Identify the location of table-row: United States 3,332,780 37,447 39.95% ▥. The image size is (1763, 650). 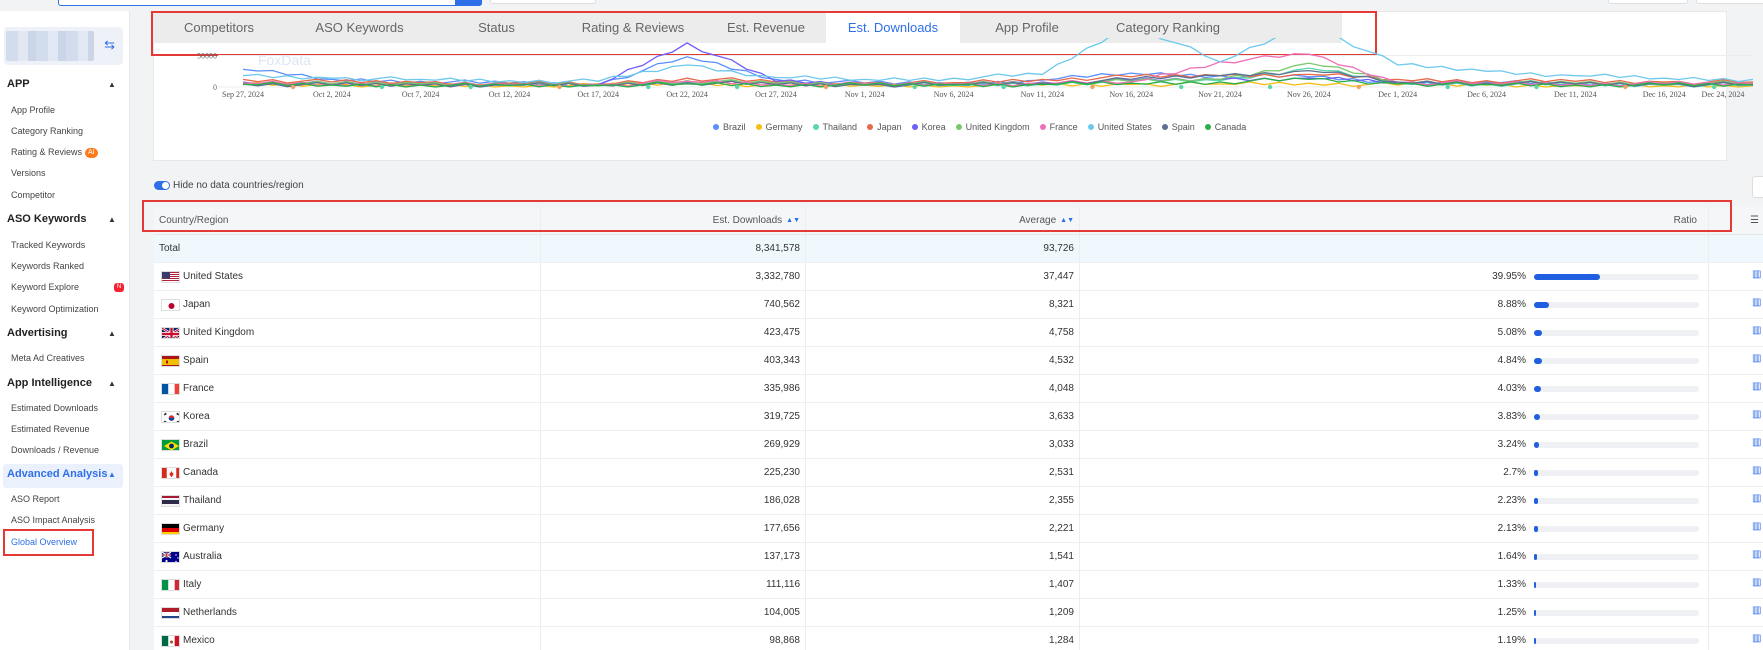
(958, 277).